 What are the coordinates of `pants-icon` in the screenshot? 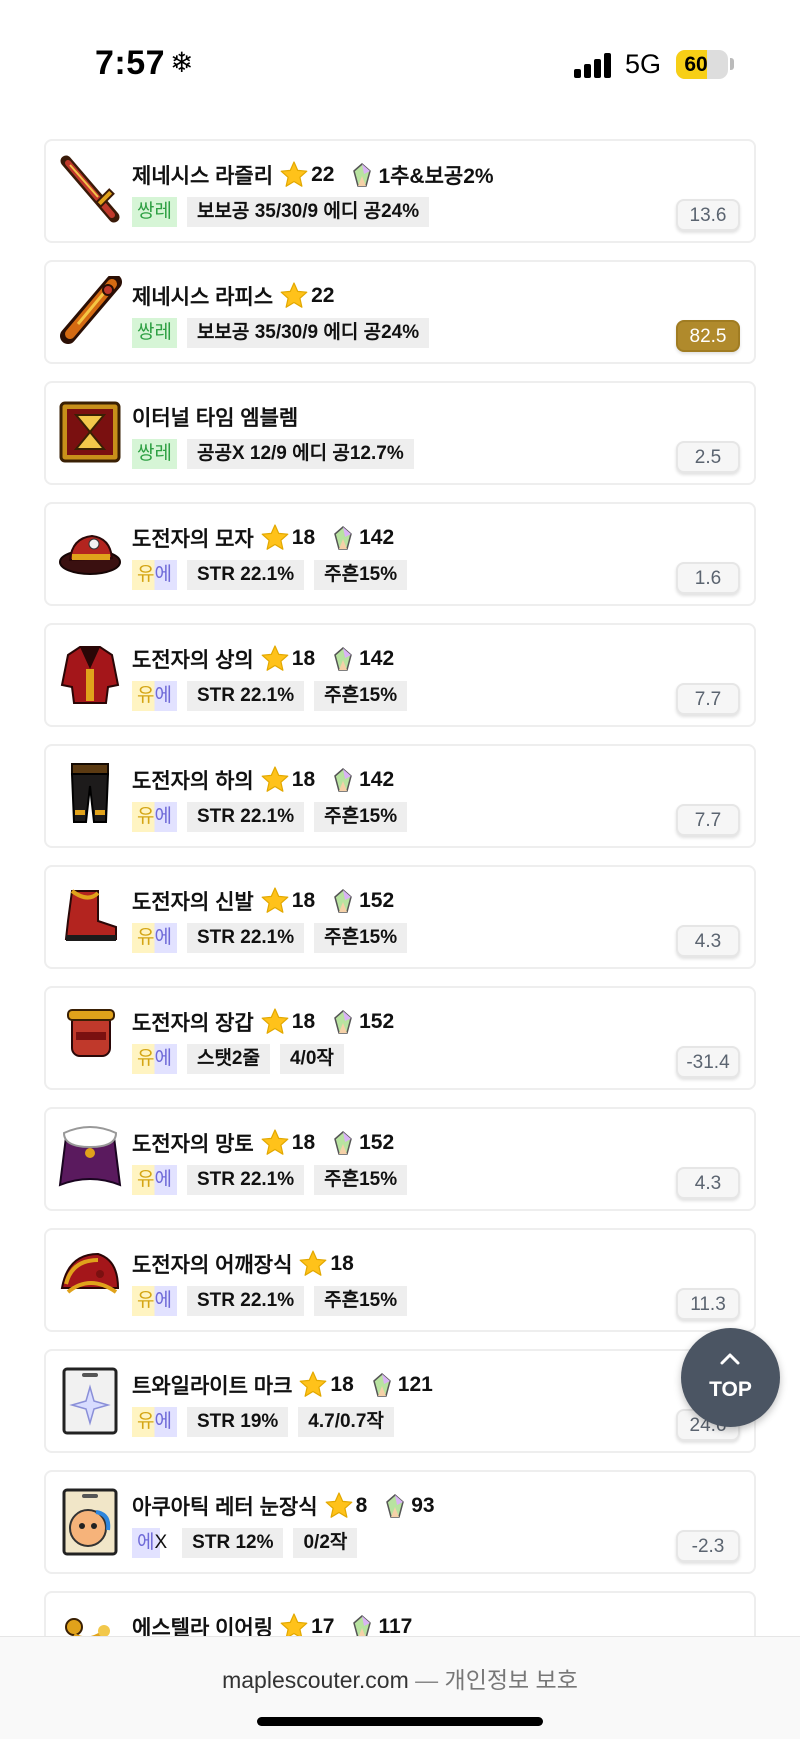 It's located at (90, 795).